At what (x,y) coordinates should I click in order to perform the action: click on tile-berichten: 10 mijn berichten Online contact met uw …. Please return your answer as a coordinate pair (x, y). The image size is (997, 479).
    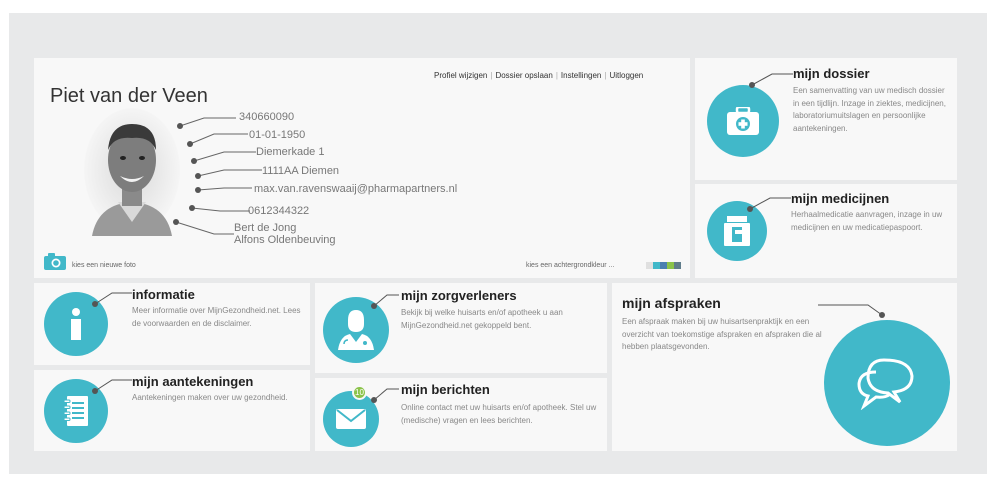
    Looking at the image, I should click on (461, 414).